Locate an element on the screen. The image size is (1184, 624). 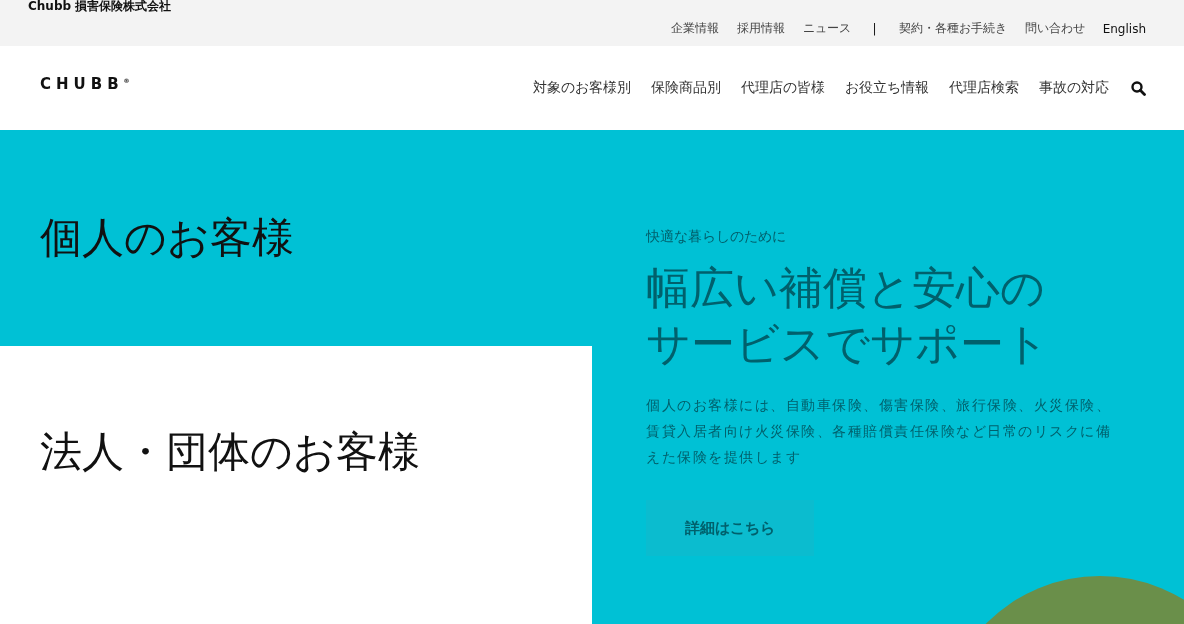
nav-link: お役立ち情報 is located at coordinates (887, 88).